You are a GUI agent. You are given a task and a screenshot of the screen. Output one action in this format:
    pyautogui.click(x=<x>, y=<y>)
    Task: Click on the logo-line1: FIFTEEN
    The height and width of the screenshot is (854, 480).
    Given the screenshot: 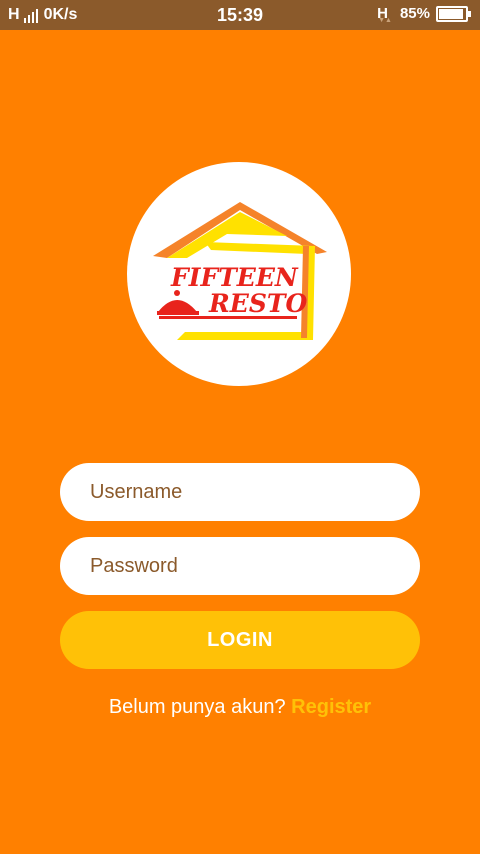 What is the action you would take?
    pyautogui.click(x=234, y=277)
    